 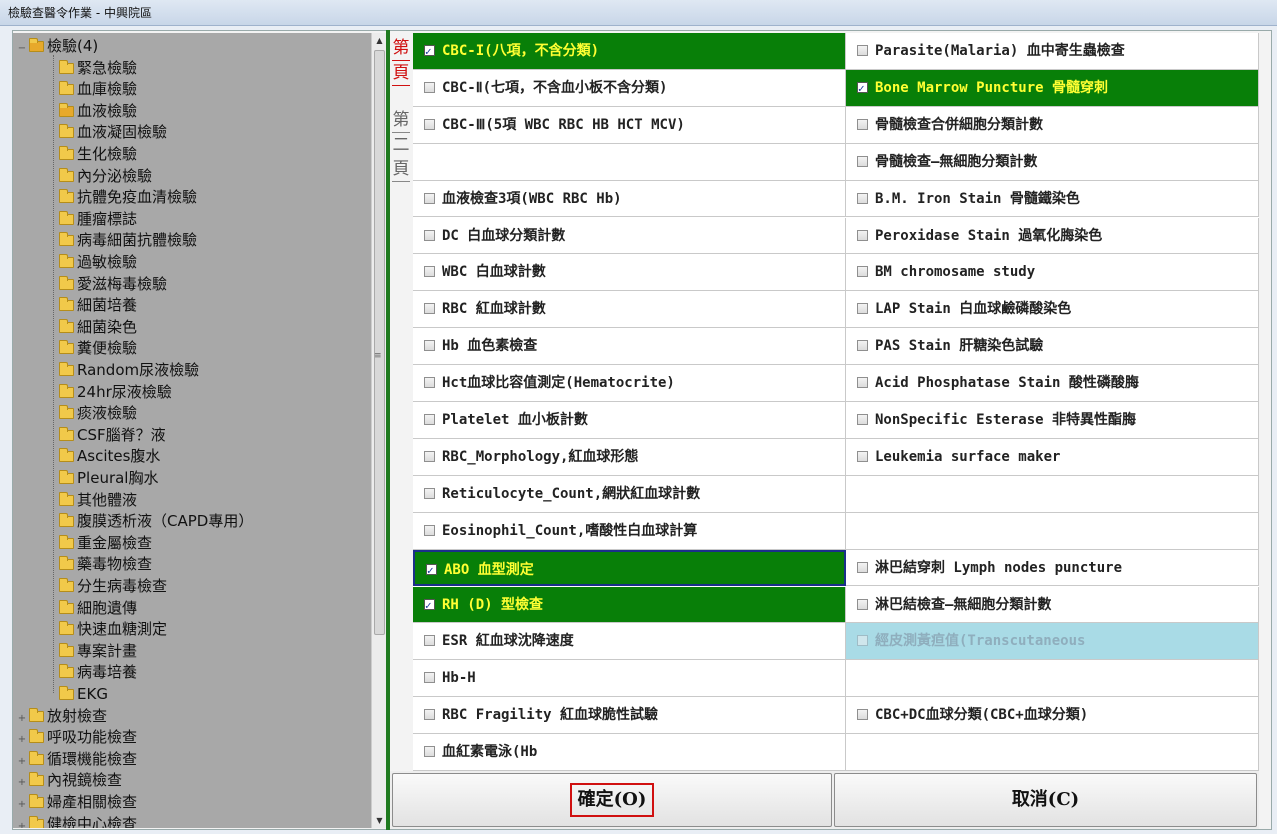 What do you see at coordinates (629, 125) in the screenshot?
I see `exam-option: CBC-Ⅲ(5項 WBC RBC HB HCT MCV)` at bounding box center [629, 125].